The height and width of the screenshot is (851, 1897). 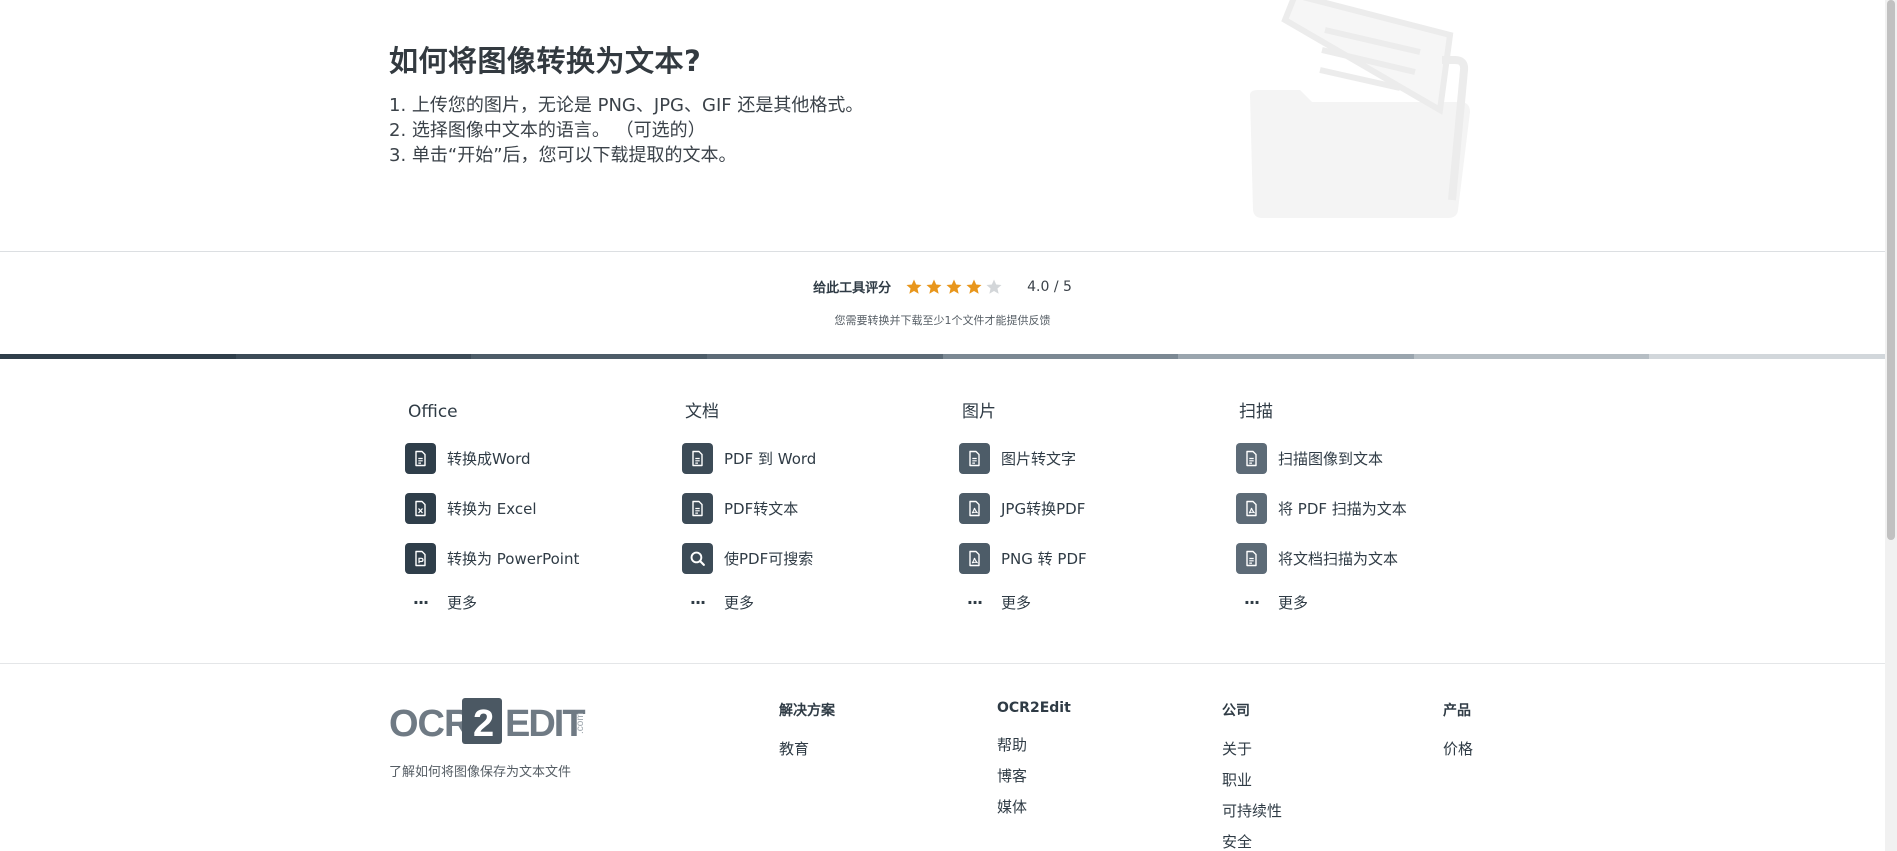 I want to click on howto-step: 3. 单击“开始”后，您可以下载提取的文本。, so click(x=563, y=155).